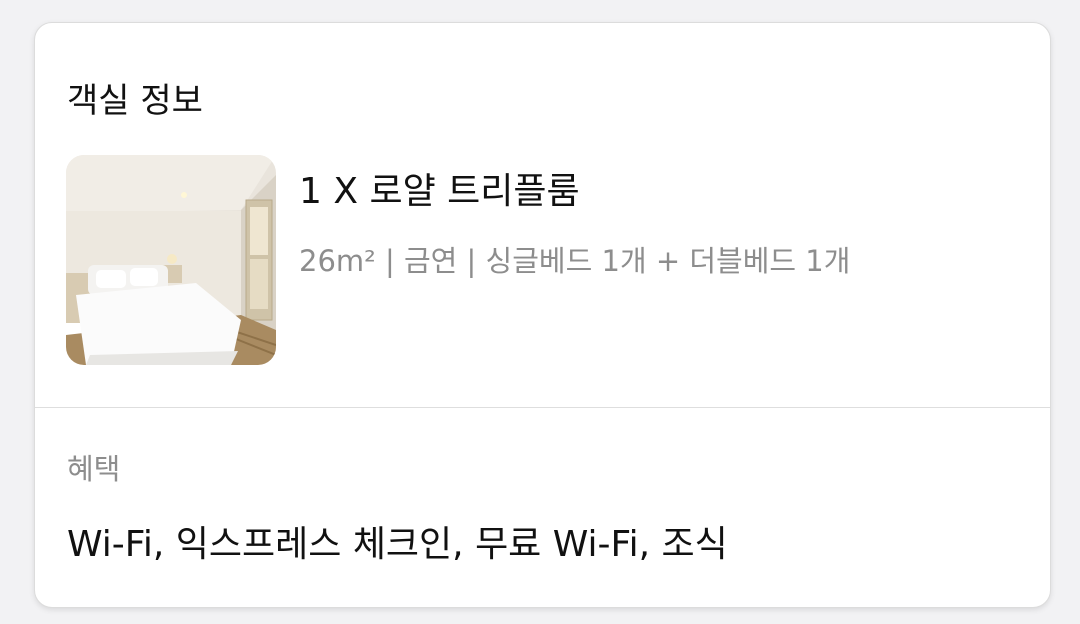 The height and width of the screenshot is (624, 1080). Describe the element at coordinates (171, 260) in the screenshot. I see `room-photo` at that location.